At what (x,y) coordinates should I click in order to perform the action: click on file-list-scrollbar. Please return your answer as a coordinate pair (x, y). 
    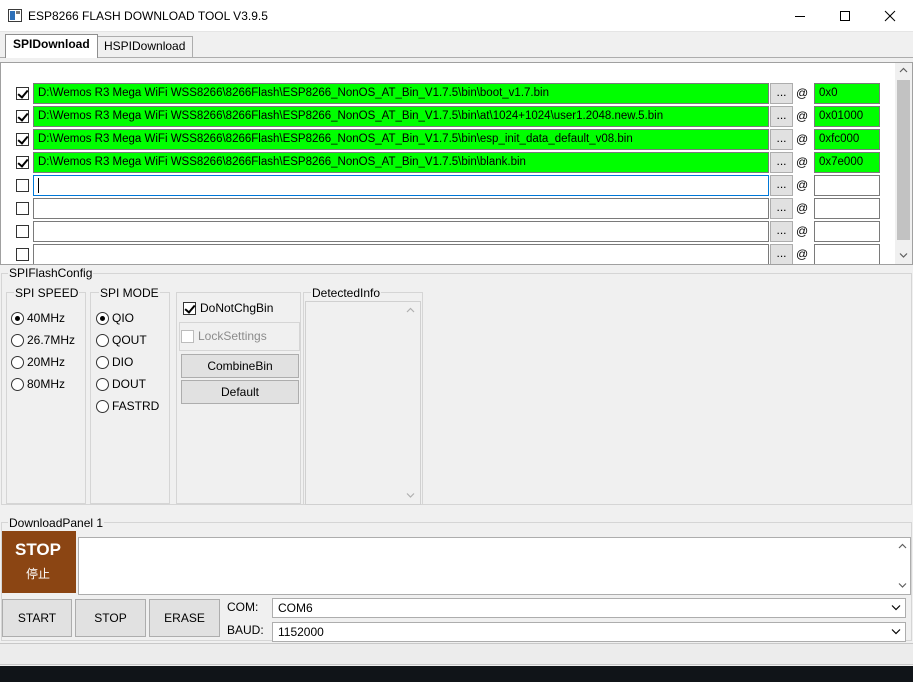
    Looking at the image, I should click on (903, 163).